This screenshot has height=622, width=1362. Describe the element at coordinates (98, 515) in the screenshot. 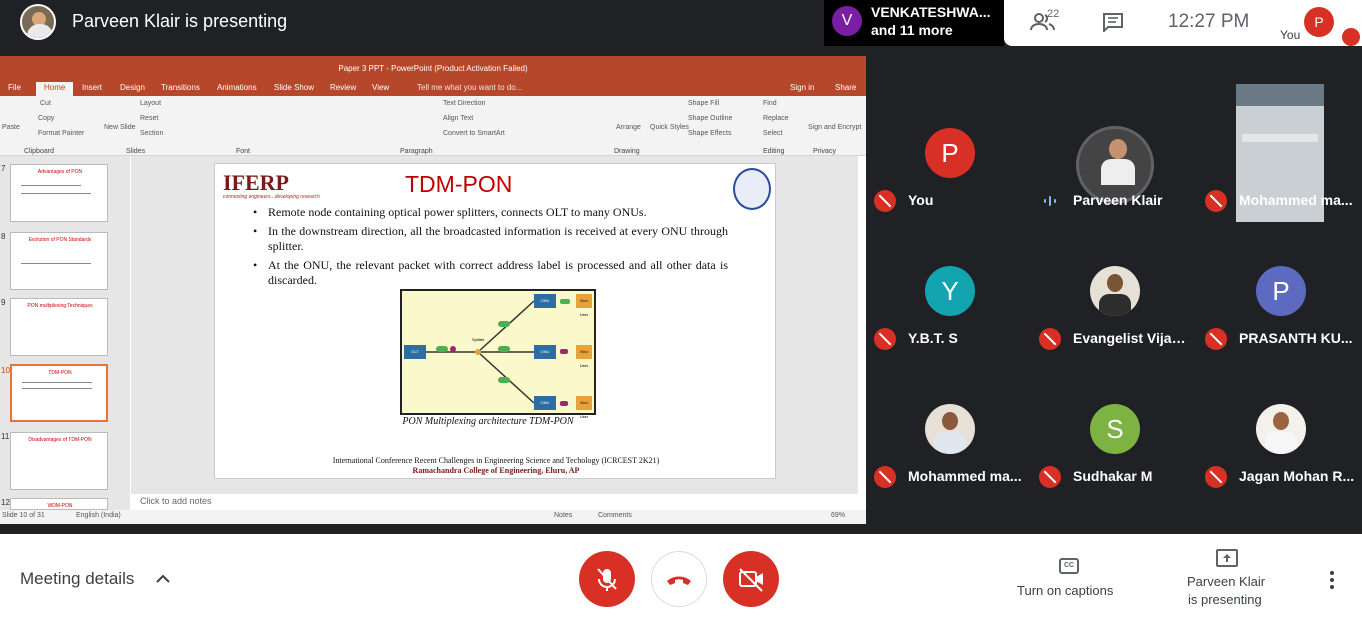

I see `status-language: English (India)` at that location.